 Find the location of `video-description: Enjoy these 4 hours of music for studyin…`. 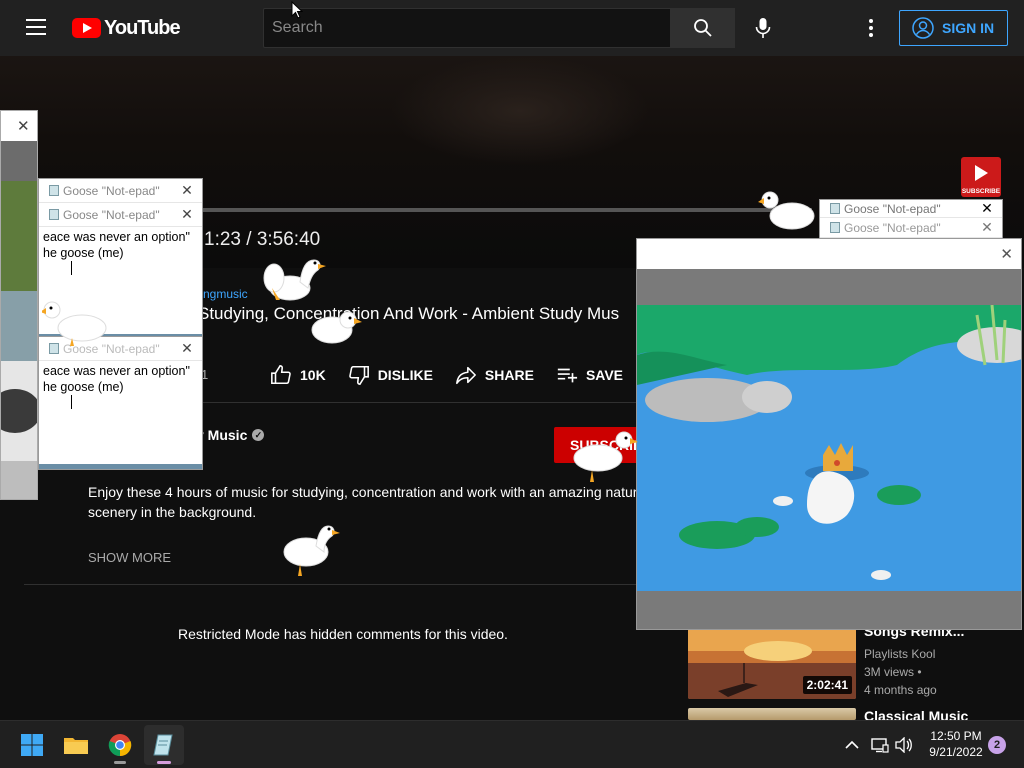

video-description: Enjoy these 4 hours of music for studyin… is located at coordinates (363, 502).